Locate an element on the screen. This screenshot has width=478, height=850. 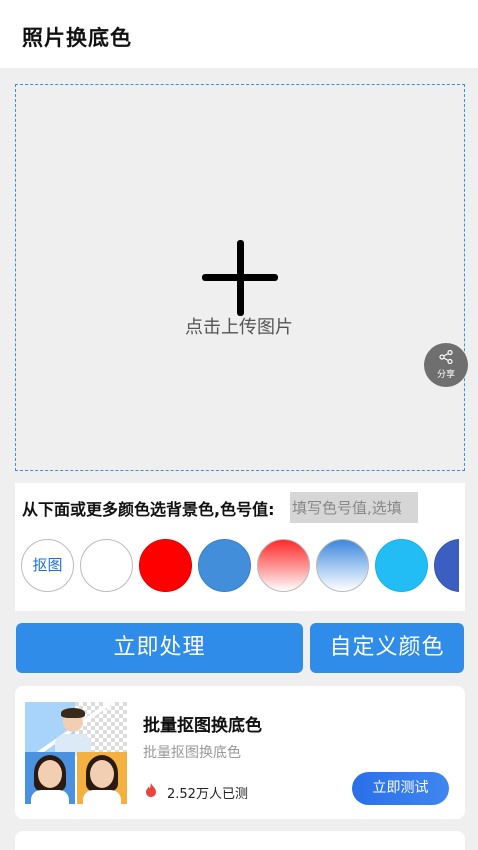
color-panel: 从下面或更多颜色选背景色,色号值: 抠图 is located at coordinates (240, 547).